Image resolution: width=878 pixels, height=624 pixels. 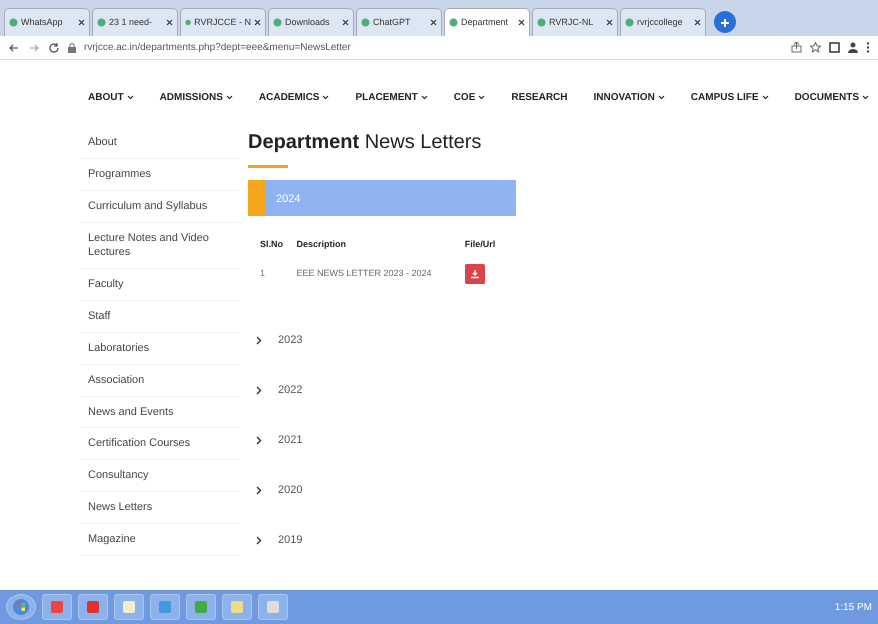 What do you see at coordinates (853, 607) in the screenshot?
I see `clock-text: 1:15 PM` at bounding box center [853, 607].